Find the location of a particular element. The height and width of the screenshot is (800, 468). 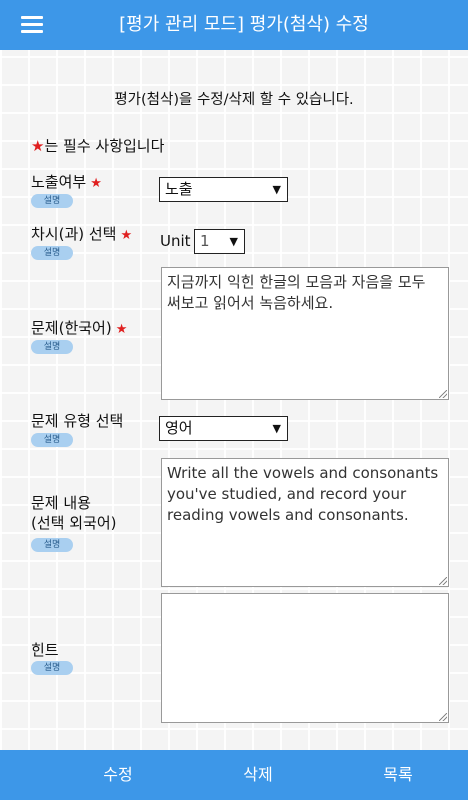

question-type-label: 문제 유형 선택 is located at coordinates (77, 421).